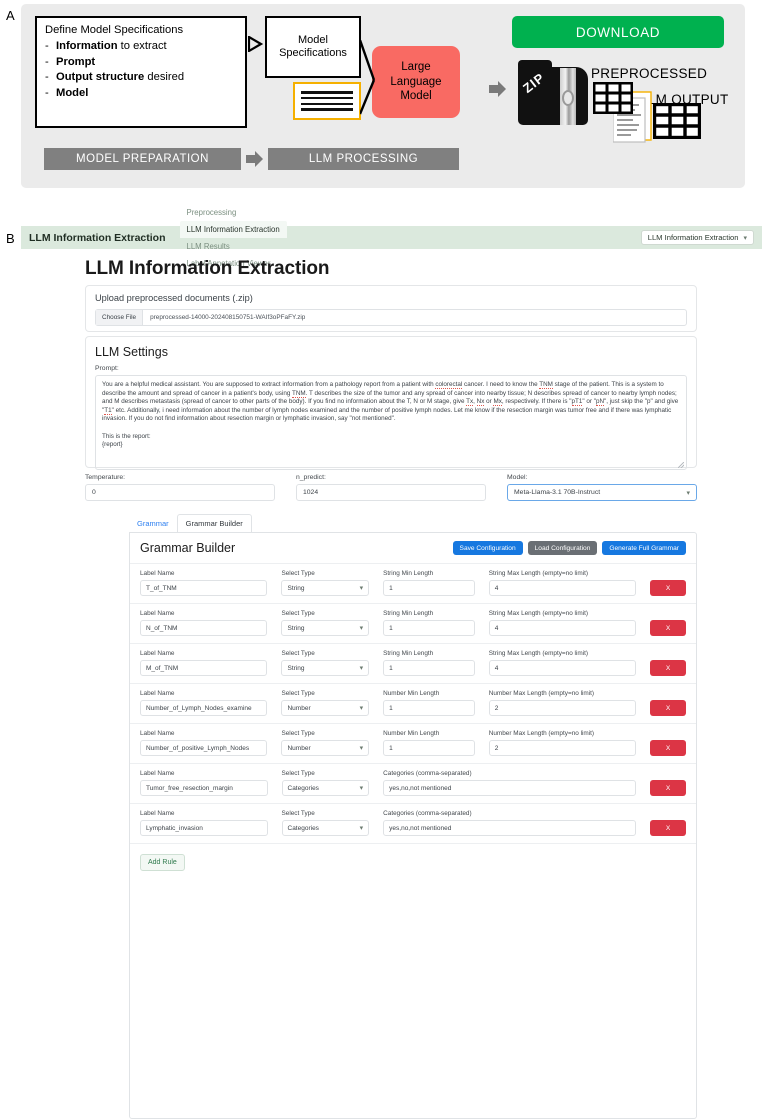 The width and height of the screenshot is (762, 1119). Describe the element at coordinates (416, 82) in the screenshot. I see `large-language-model-box: Large Language Model` at that location.